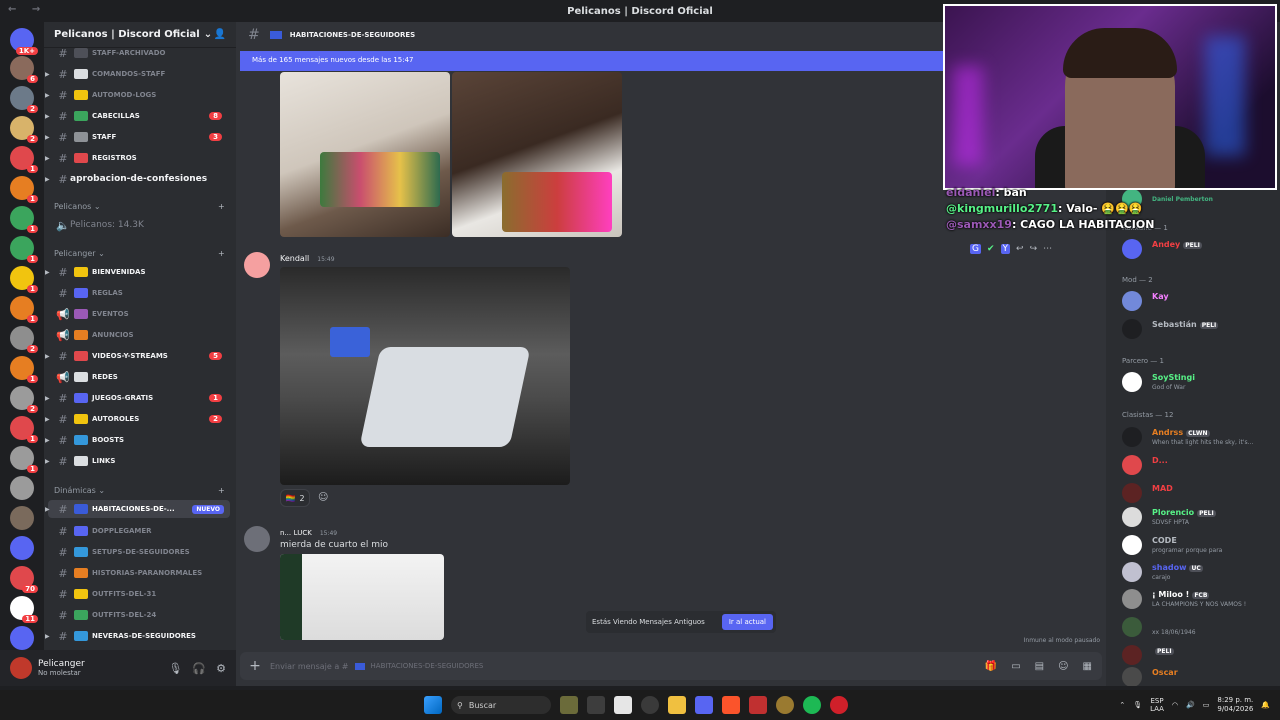 The image size is (1280, 720). Describe the element at coordinates (139, 206) in the screenshot. I see `category-pelicanos: Pelicanos ⌄ +` at that location.